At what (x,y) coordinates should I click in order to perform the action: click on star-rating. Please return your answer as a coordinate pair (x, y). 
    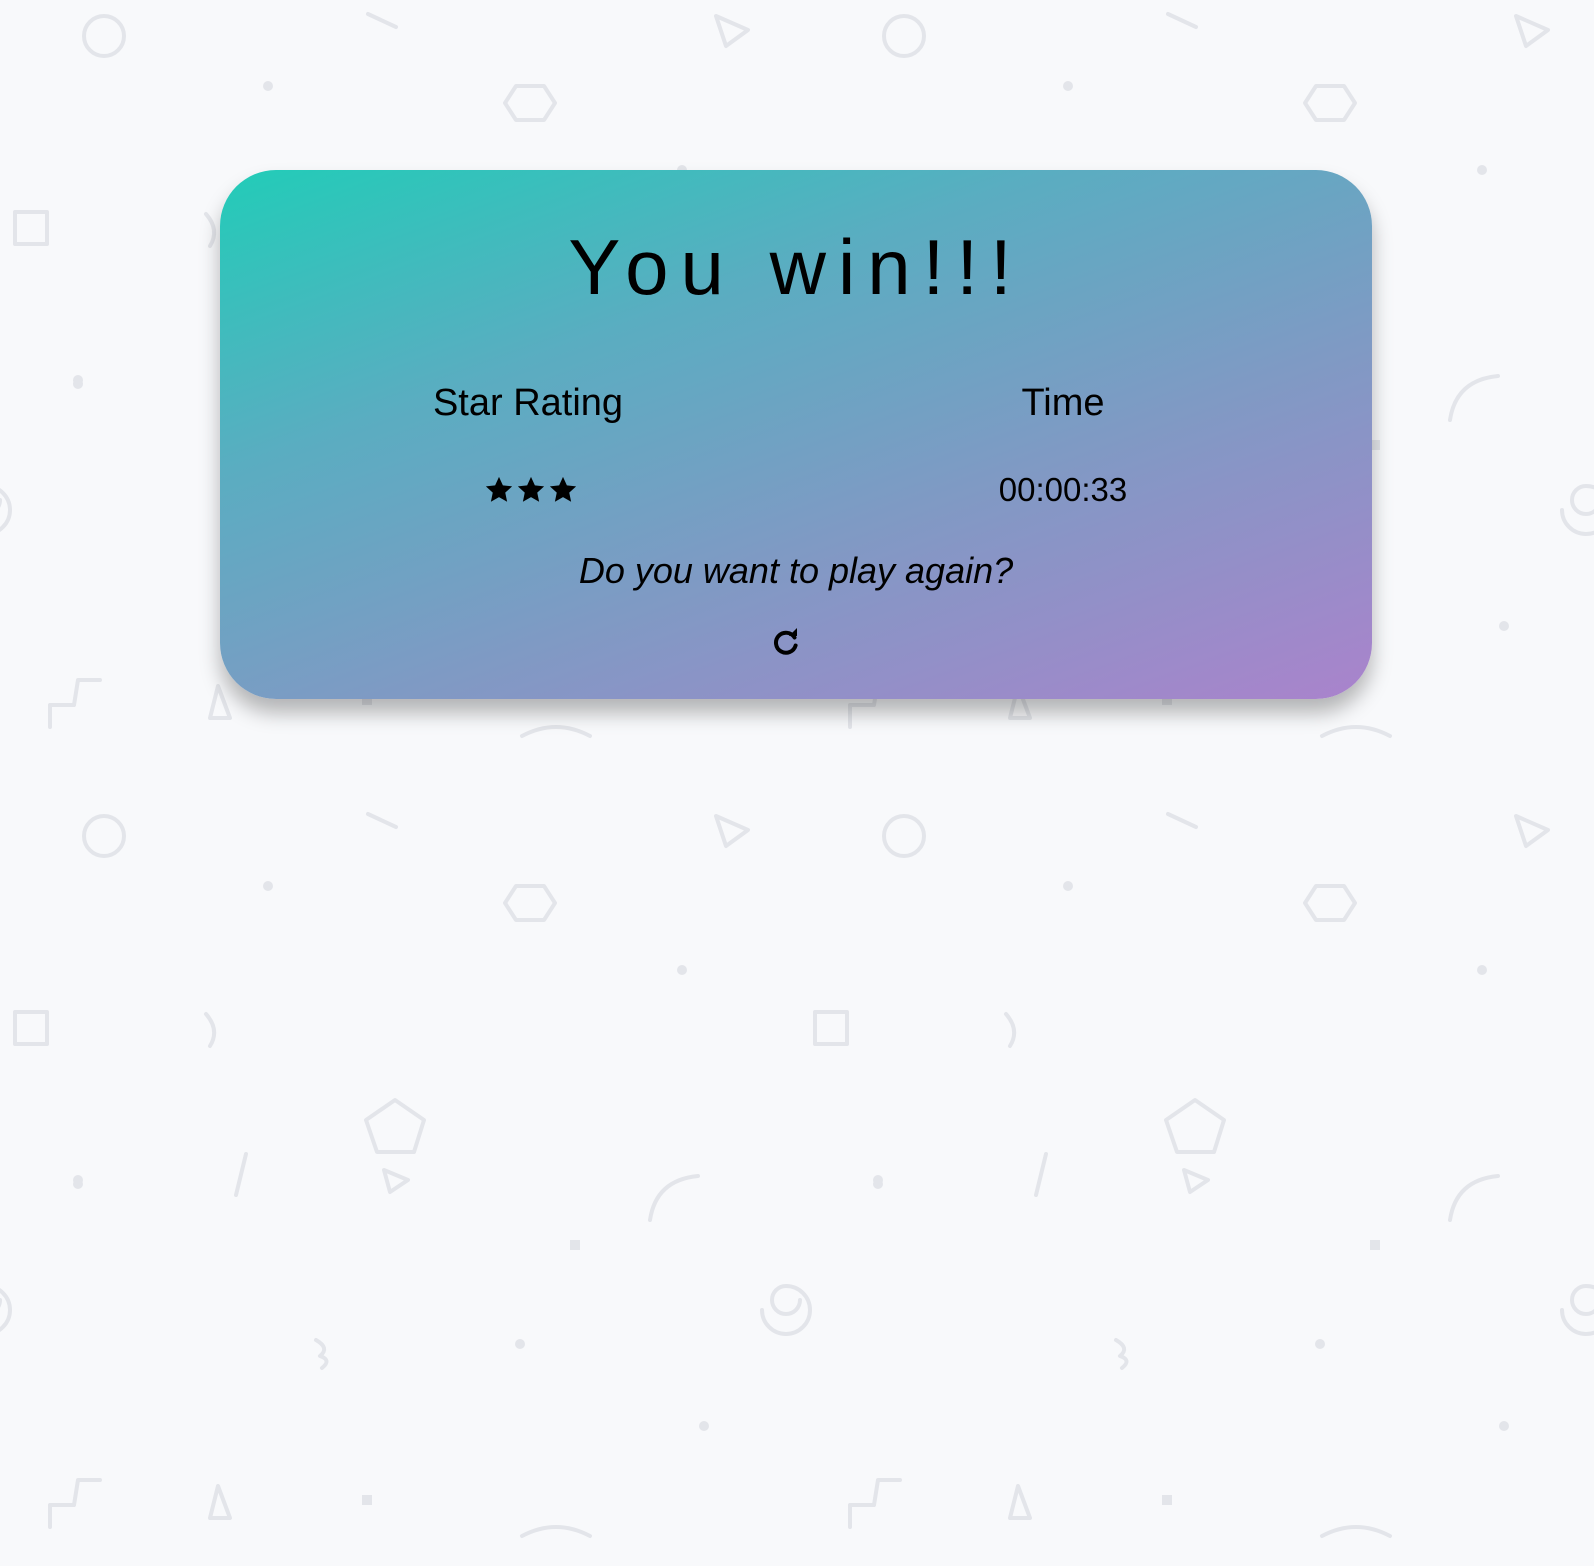
    Looking at the image, I should click on (531, 490).